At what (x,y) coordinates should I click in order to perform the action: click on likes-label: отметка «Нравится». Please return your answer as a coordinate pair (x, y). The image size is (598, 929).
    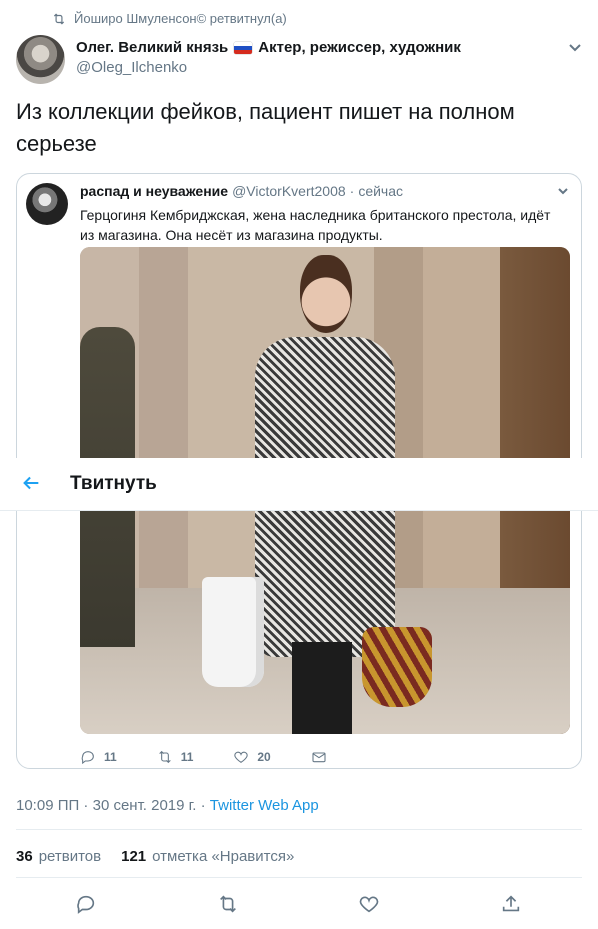
    Looking at the image, I should click on (223, 856).